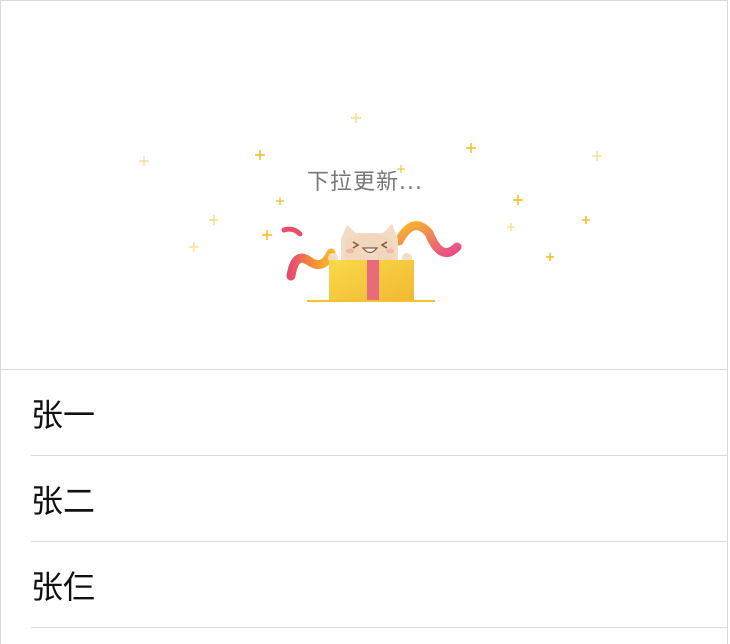 The image size is (730, 644). I want to click on list-item: 张仨, so click(364, 585).